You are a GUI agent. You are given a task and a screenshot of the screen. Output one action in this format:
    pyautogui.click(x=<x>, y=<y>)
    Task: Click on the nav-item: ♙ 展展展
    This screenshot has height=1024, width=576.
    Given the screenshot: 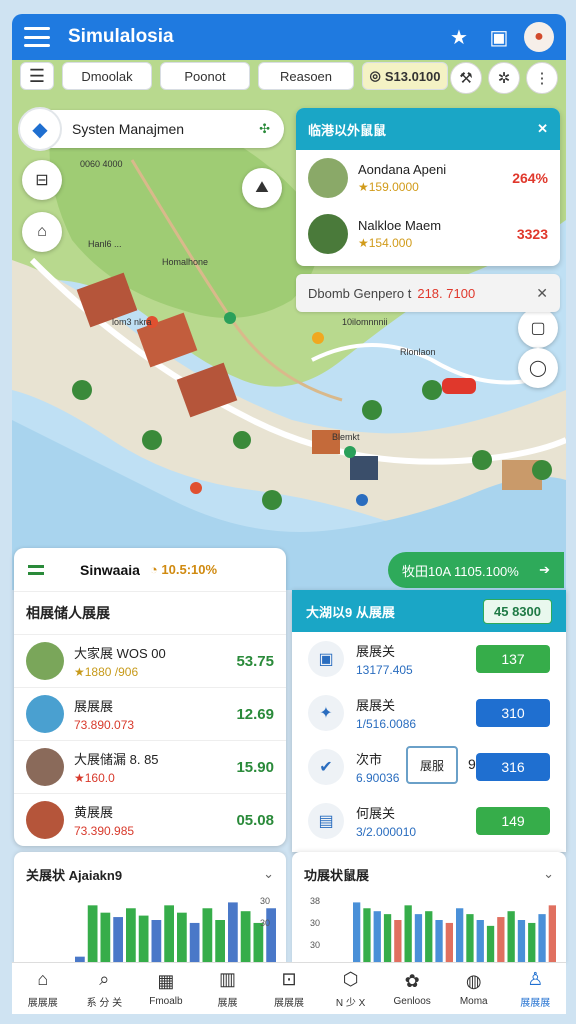 What is the action you would take?
    pyautogui.click(x=536, y=988)
    